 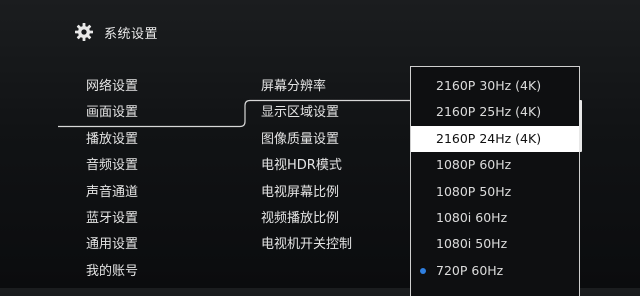 I want to click on menu-item-sound-channel: 声音通道, so click(x=112, y=193).